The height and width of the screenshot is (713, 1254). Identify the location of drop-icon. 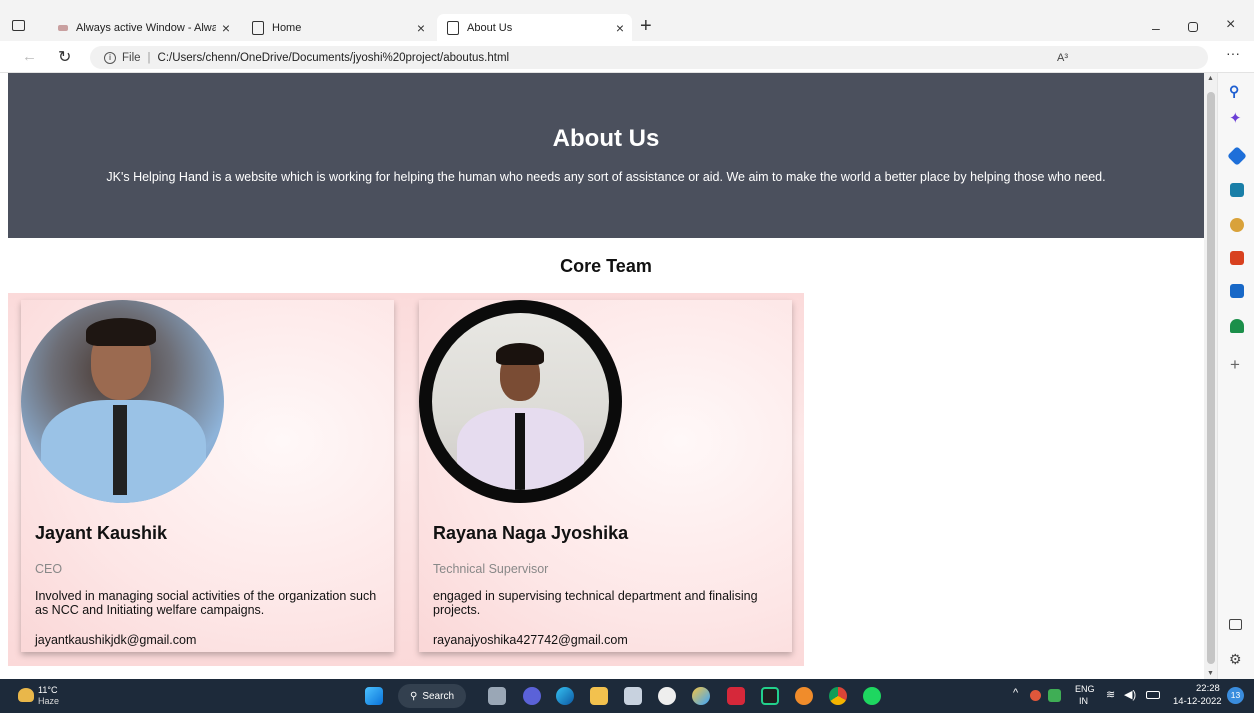
(1237, 326).